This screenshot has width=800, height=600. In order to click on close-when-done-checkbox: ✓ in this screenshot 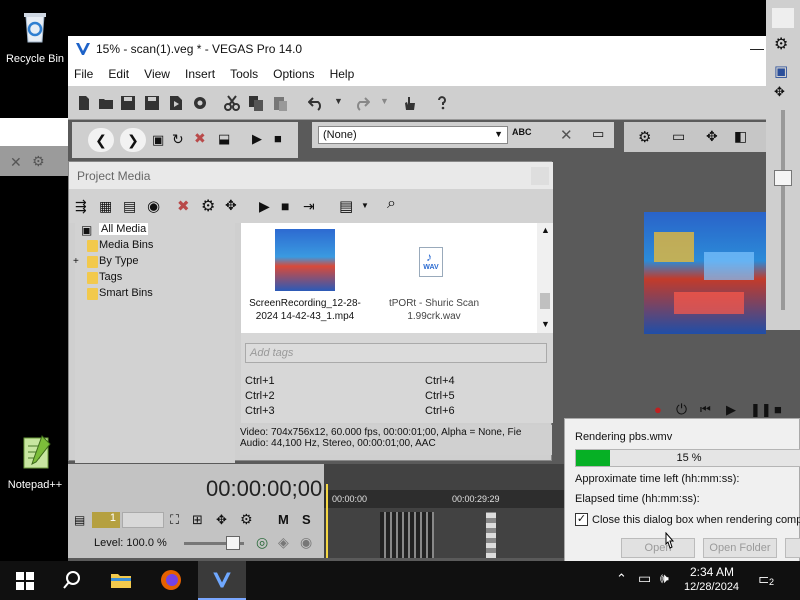, I will do `click(581, 519)`.